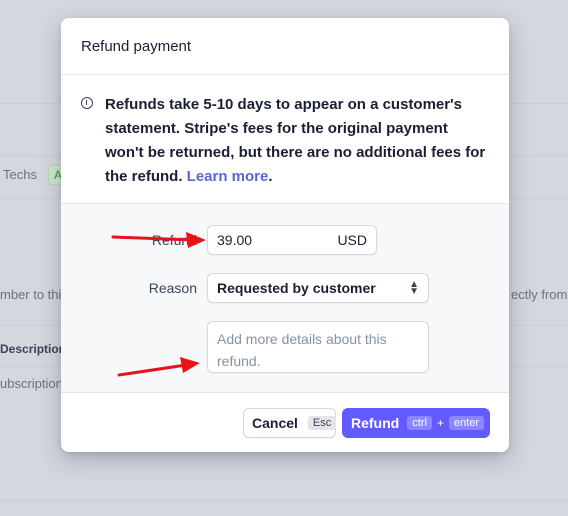 The width and height of the screenshot is (568, 516). I want to click on arrow-to-amount-icon, so click(158, 240).